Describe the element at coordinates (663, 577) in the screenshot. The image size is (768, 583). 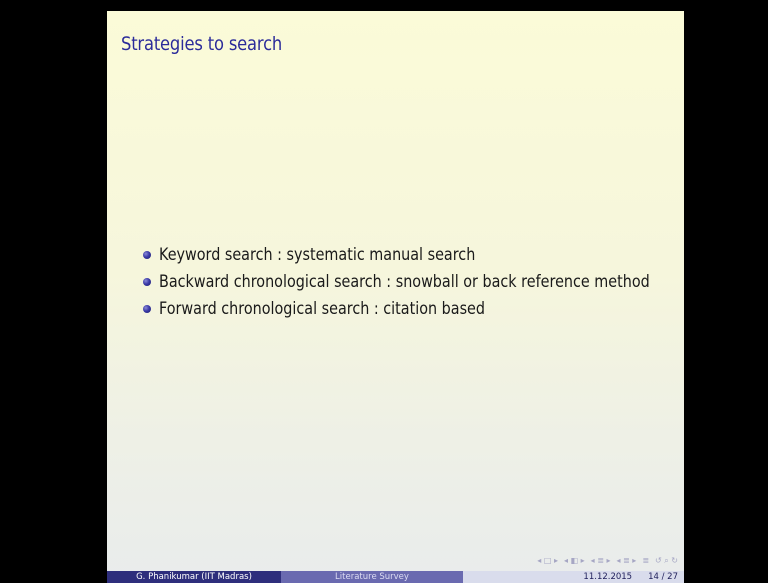
I see `footer-page-number: 14 / 27` at that location.